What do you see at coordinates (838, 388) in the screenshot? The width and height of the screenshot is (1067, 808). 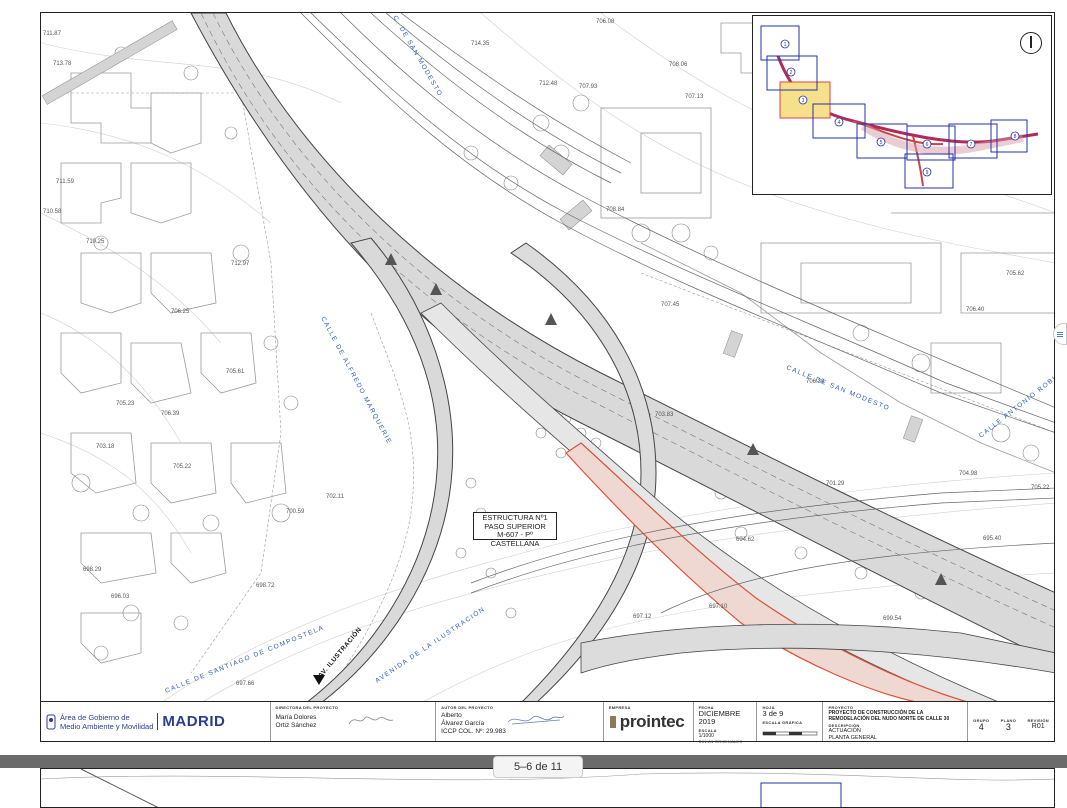 I see `street-label: CALLE DE SAN MODESTO` at bounding box center [838, 388].